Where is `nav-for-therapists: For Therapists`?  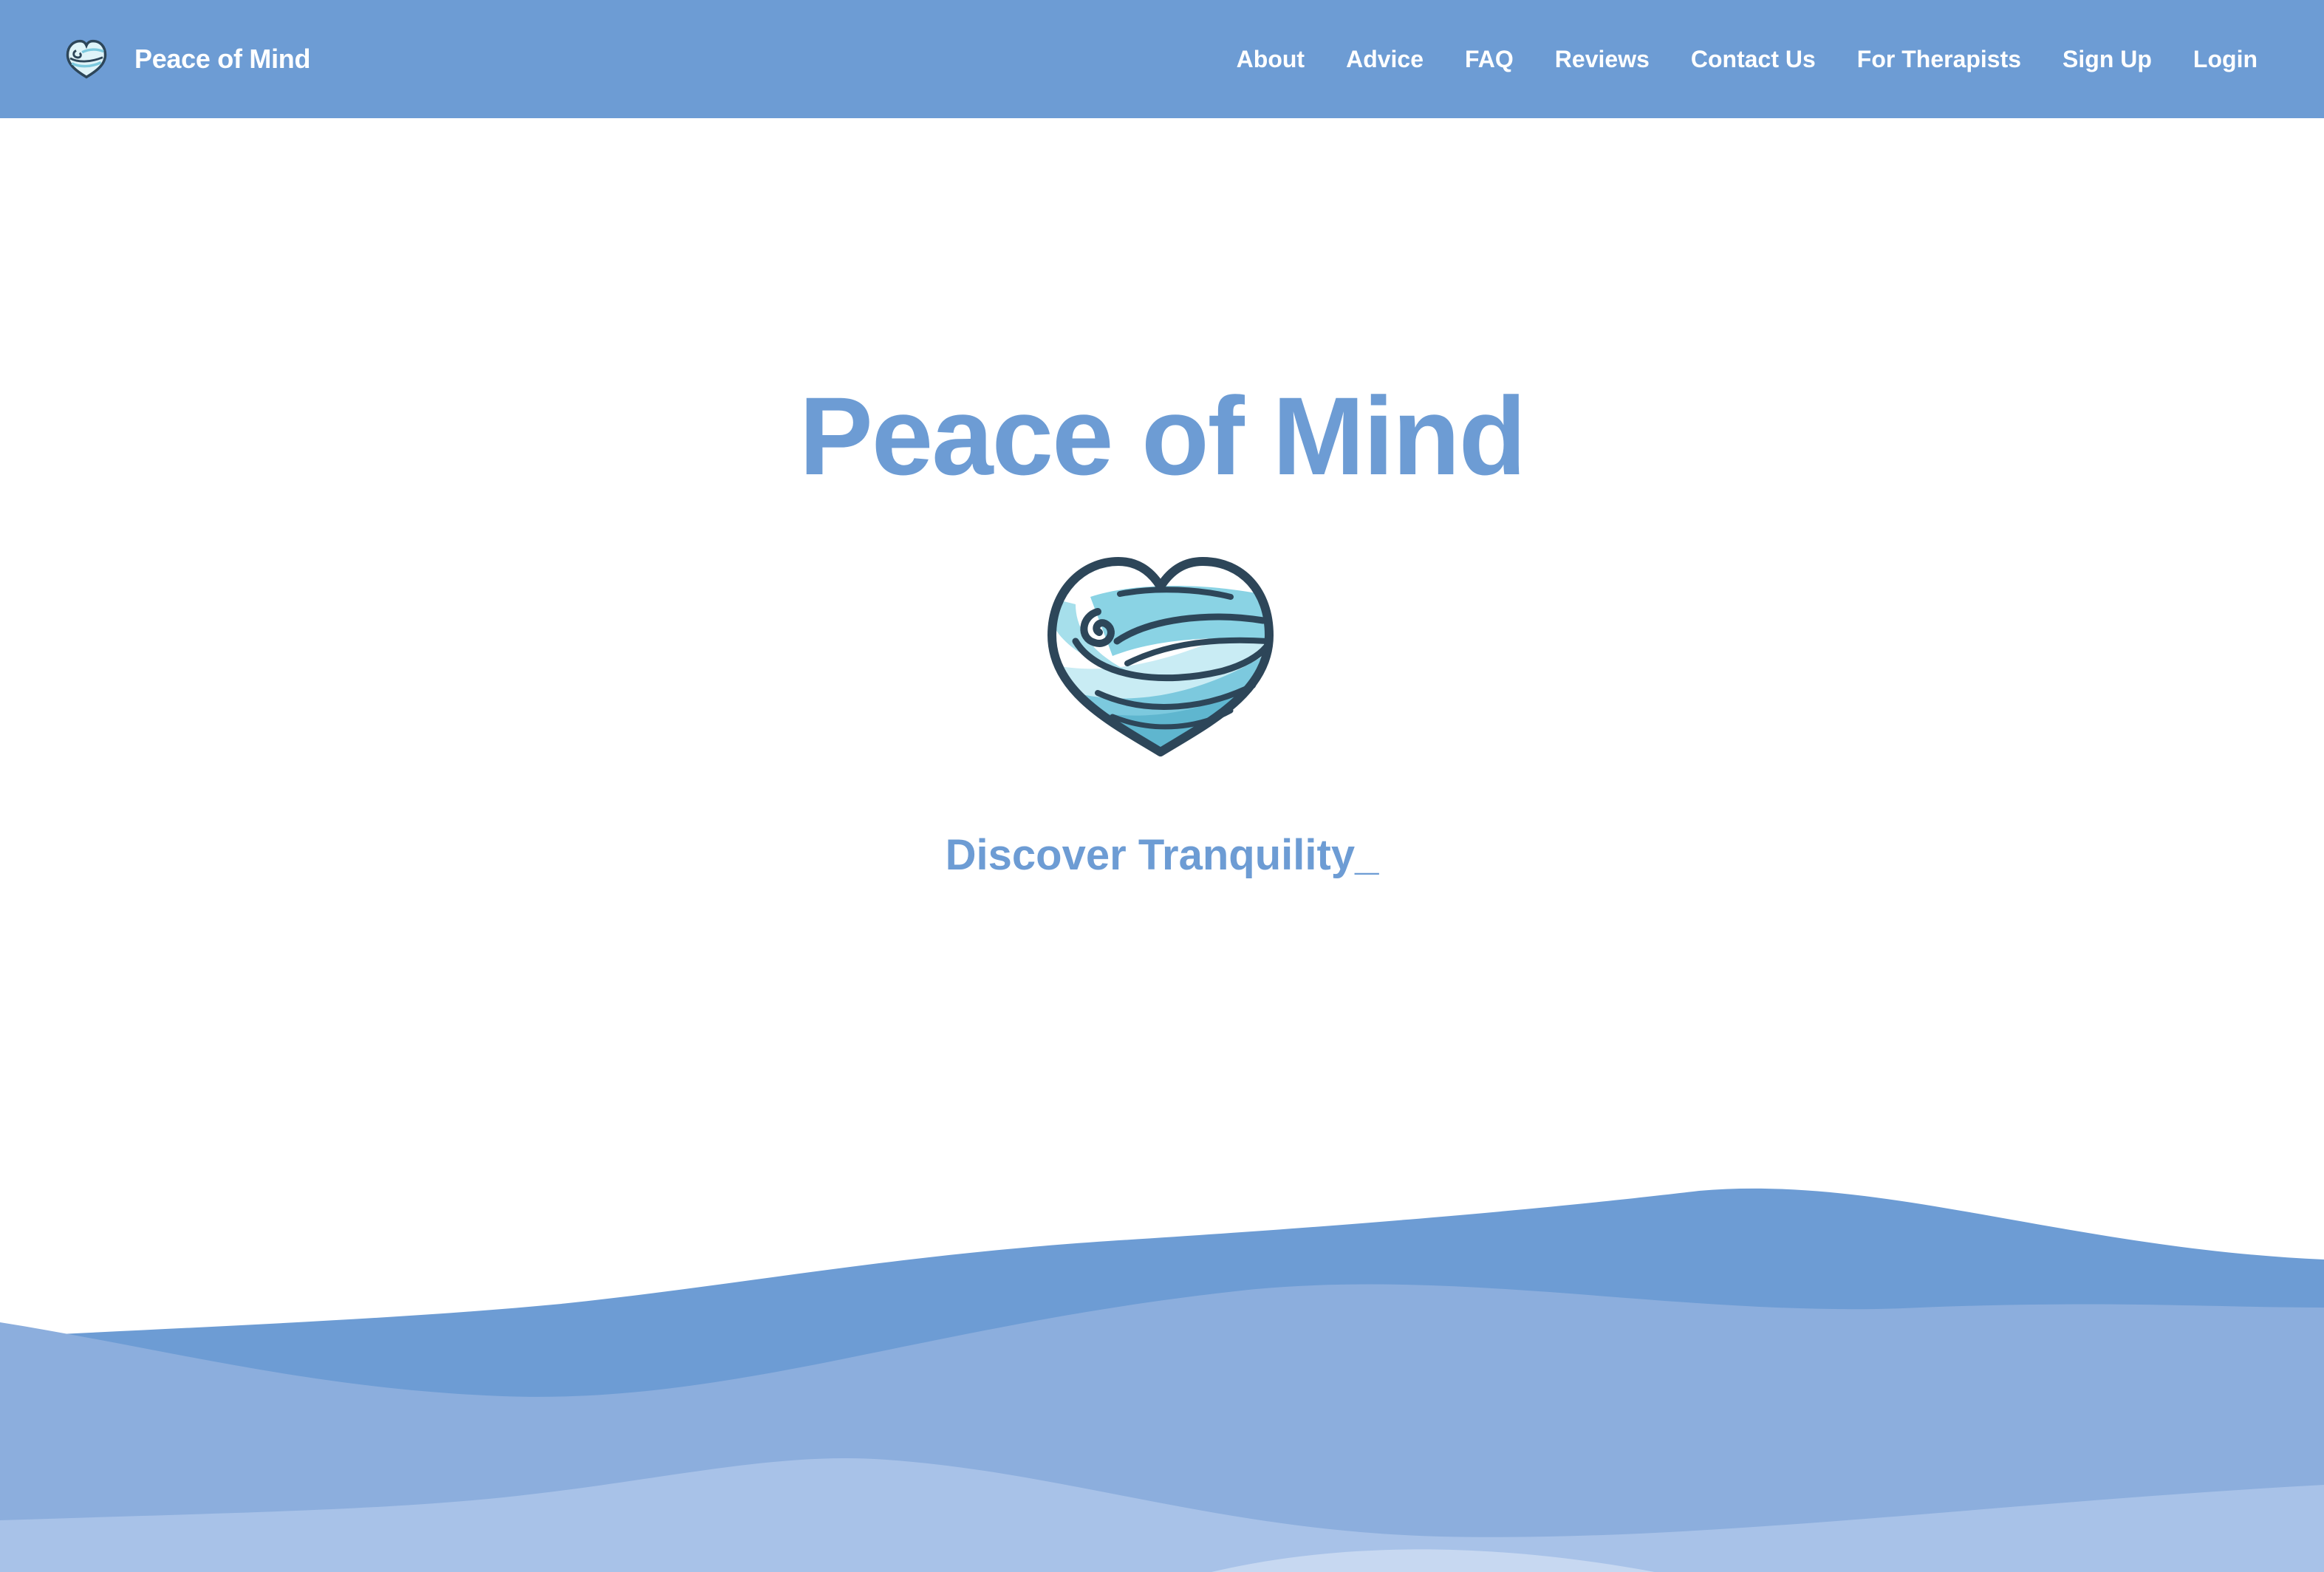
nav-for-therapists: For Therapists is located at coordinates (1939, 60).